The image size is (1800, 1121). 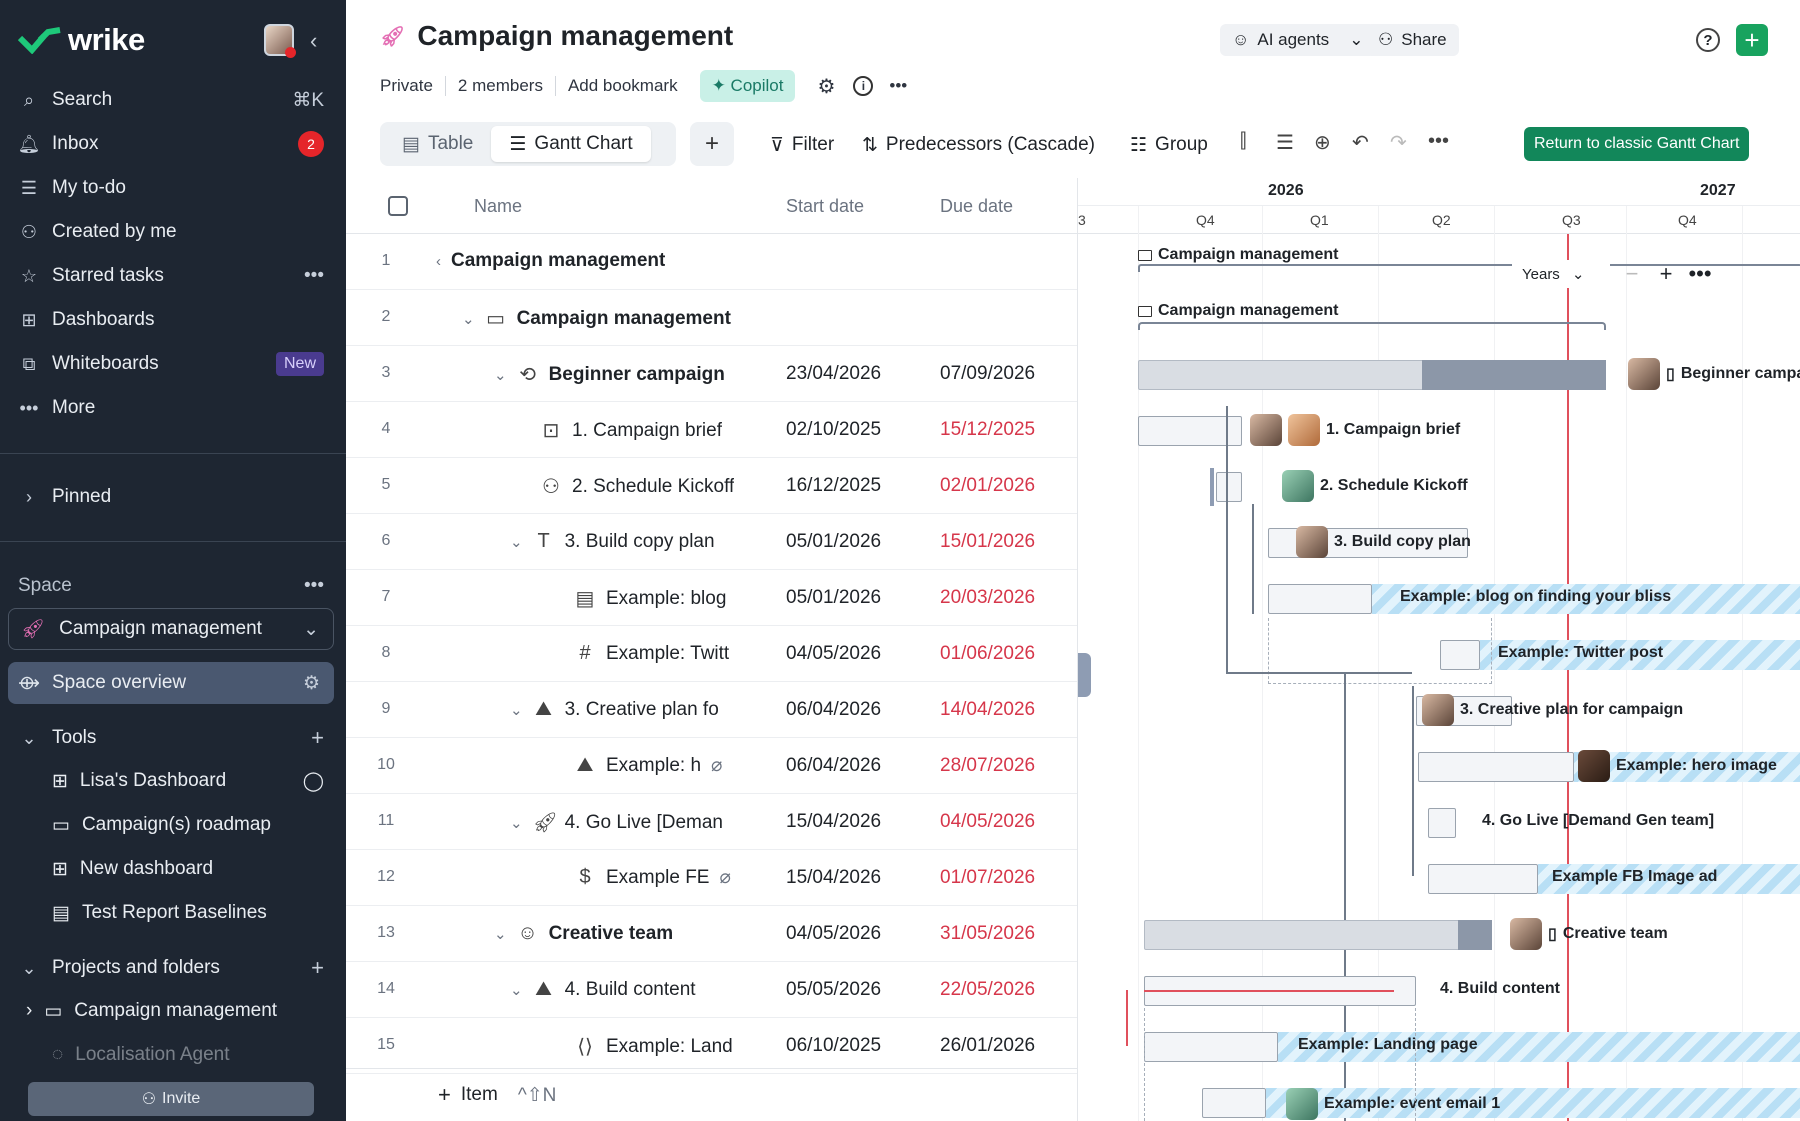 I want to click on projects-section: ⌄ Projects and folders +, so click(x=173, y=968).